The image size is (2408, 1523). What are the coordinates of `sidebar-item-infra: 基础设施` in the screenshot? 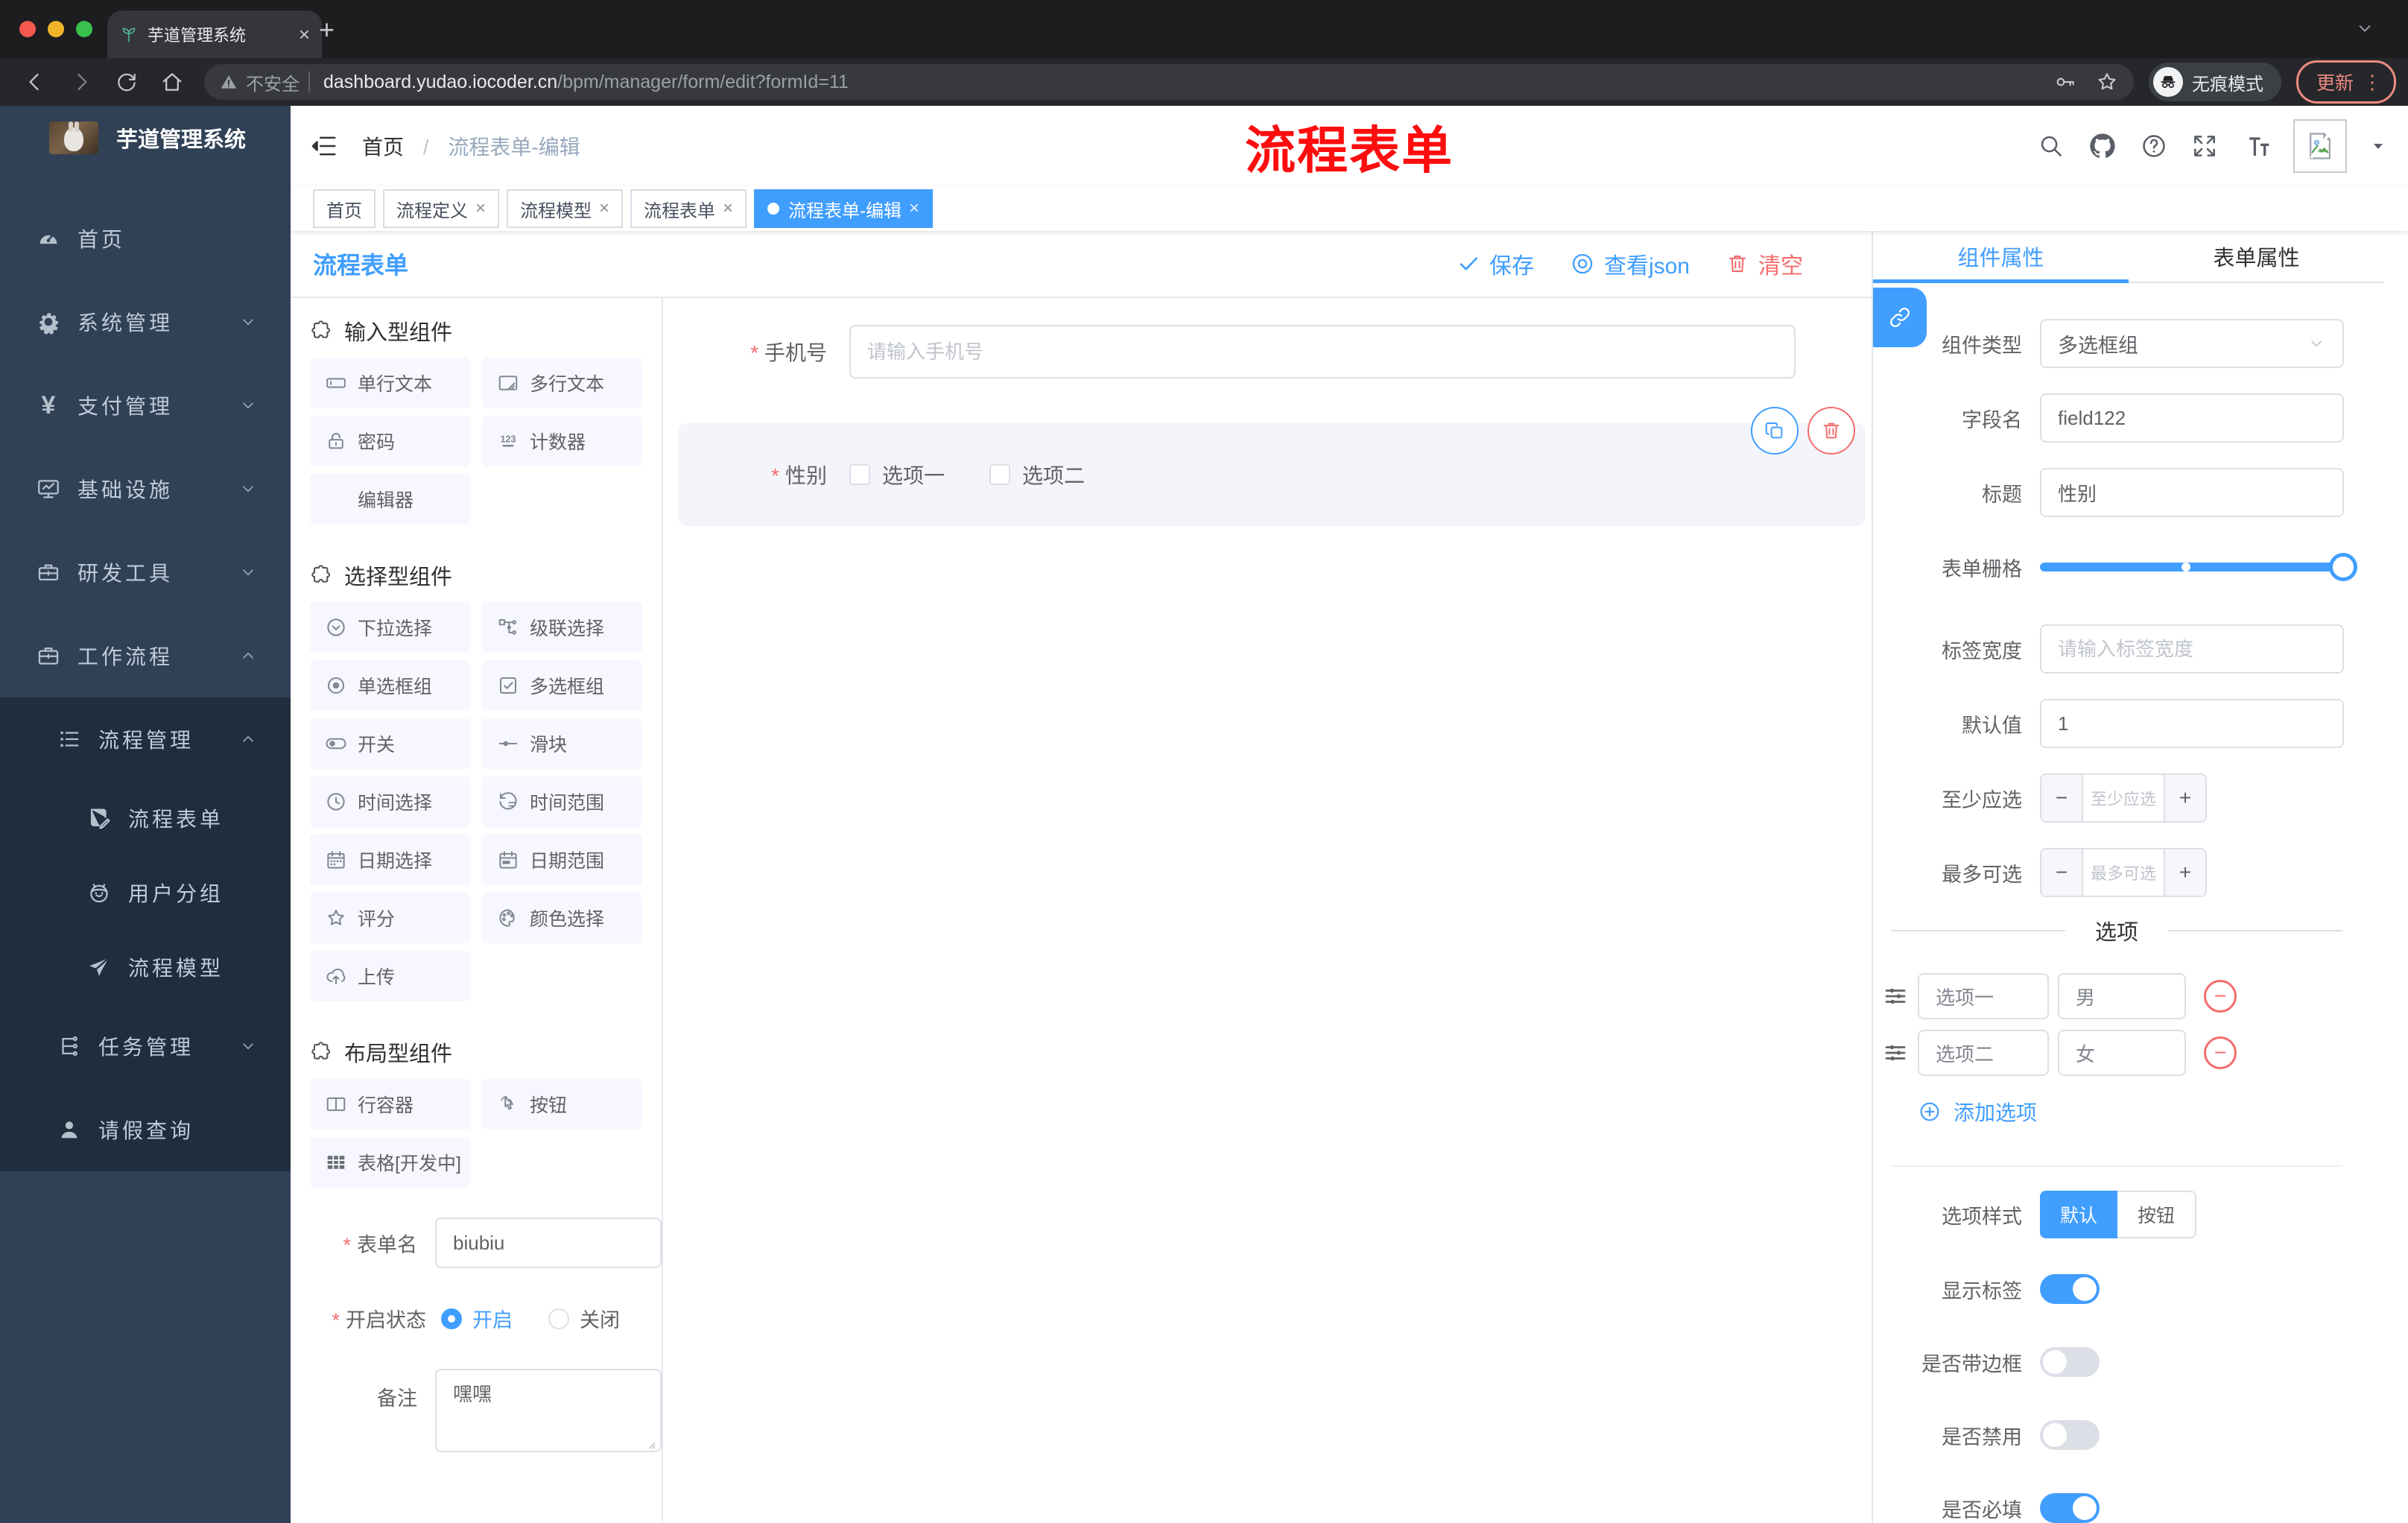 It's located at (145, 489).